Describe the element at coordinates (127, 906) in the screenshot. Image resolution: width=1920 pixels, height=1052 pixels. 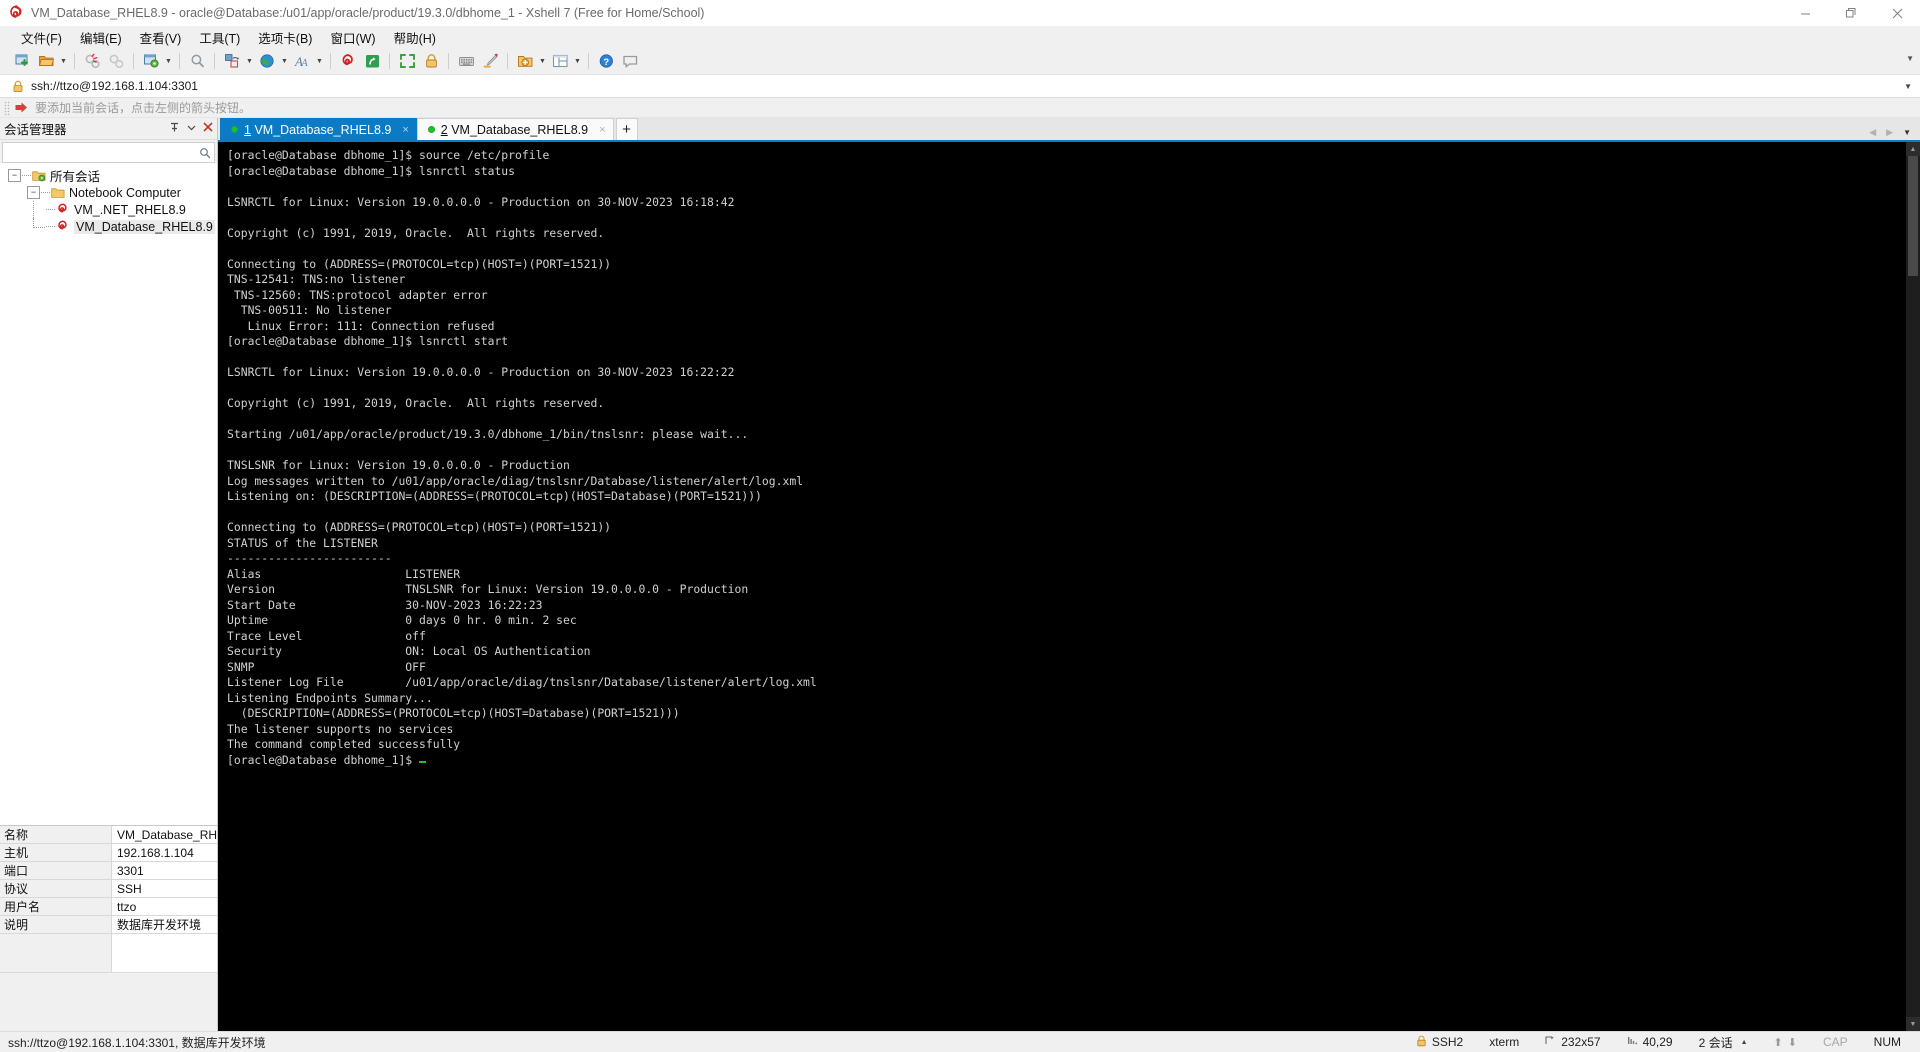
I see `property-value: ttzo` at that location.